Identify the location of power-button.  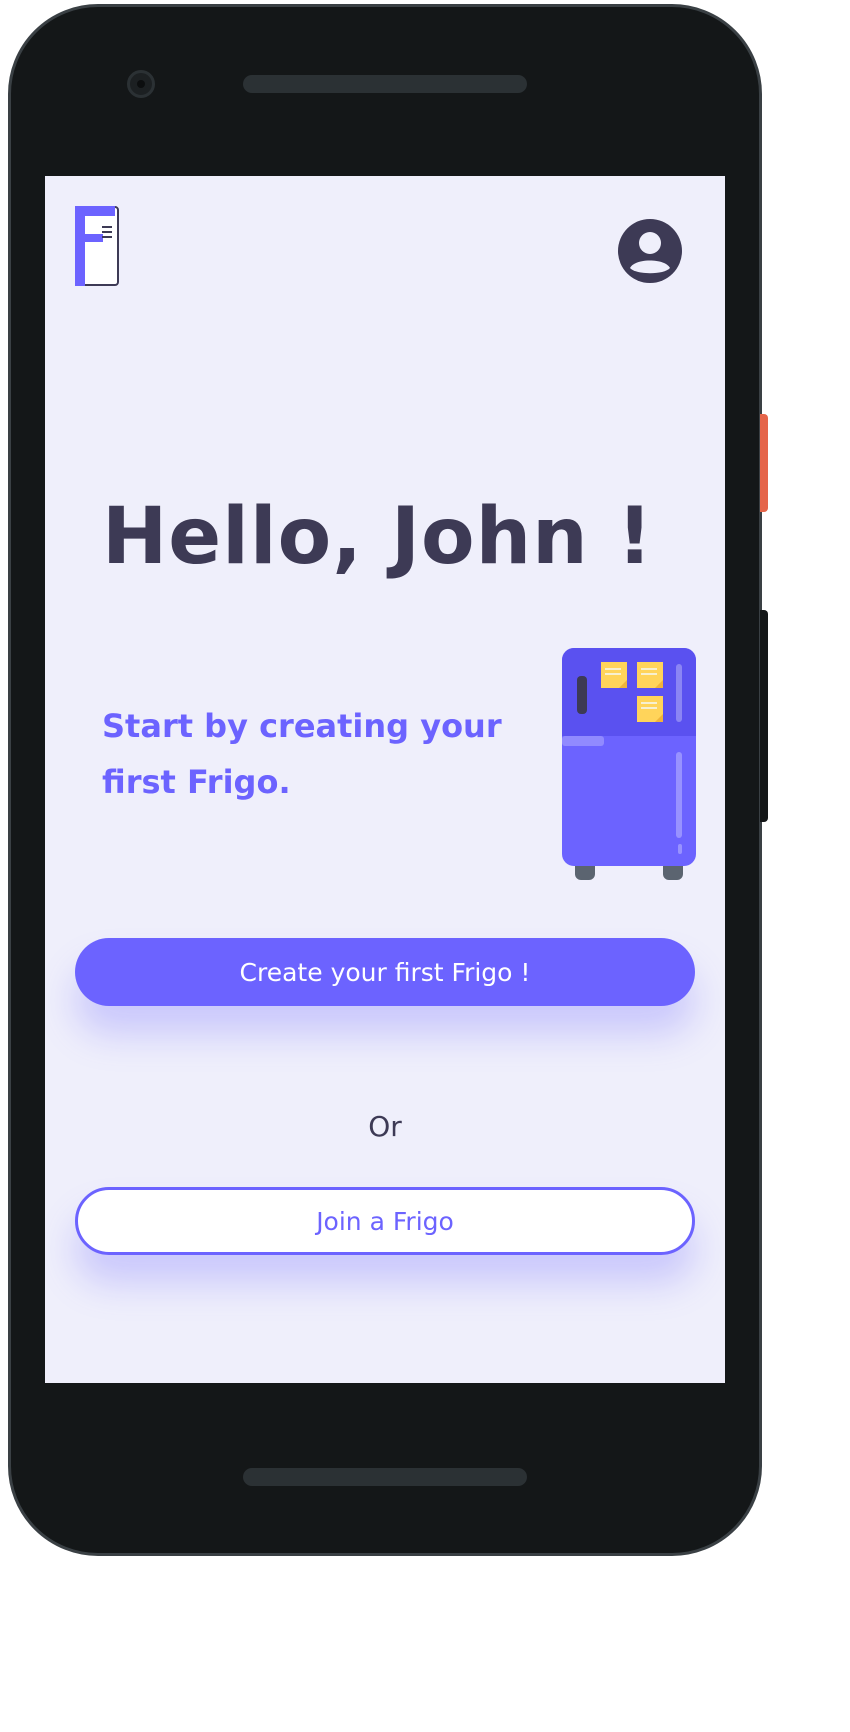
(764, 463).